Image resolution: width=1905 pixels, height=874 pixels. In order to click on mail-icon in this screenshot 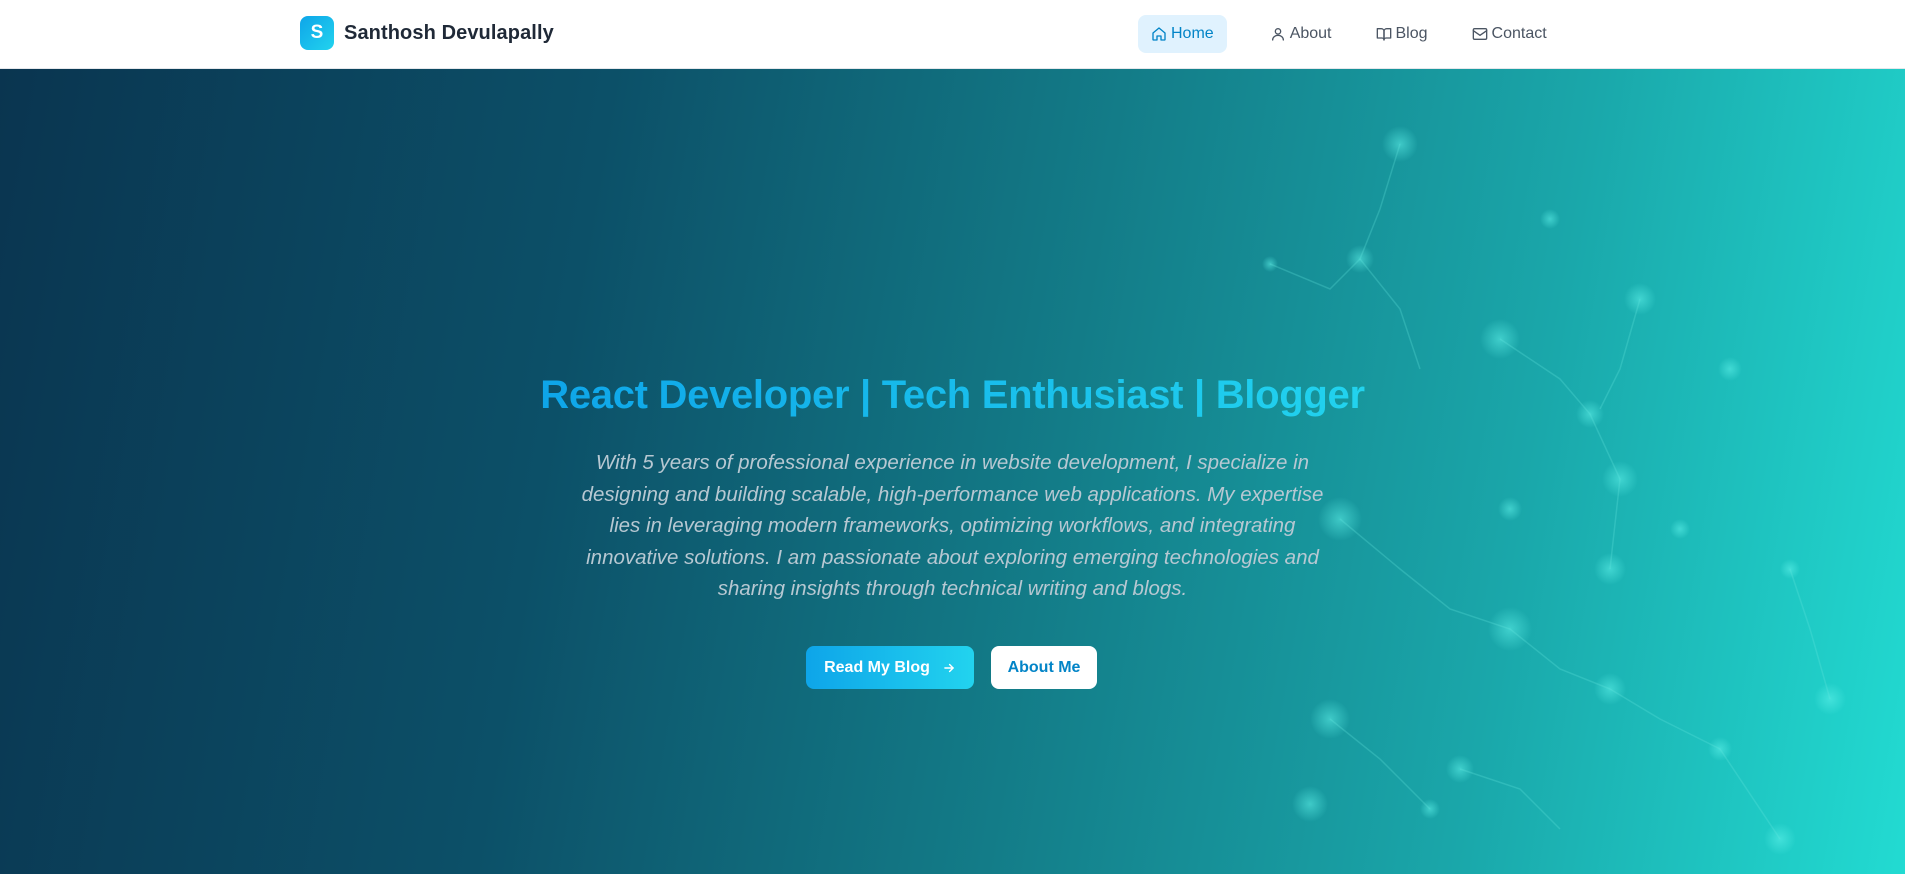, I will do `click(1480, 34)`.